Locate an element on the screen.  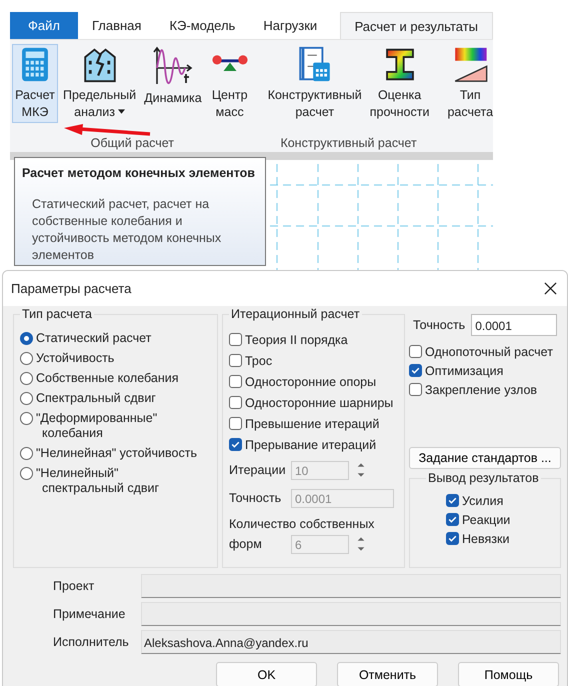
checkbox-label: Односторонние шарниры is located at coordinates (319, 403).